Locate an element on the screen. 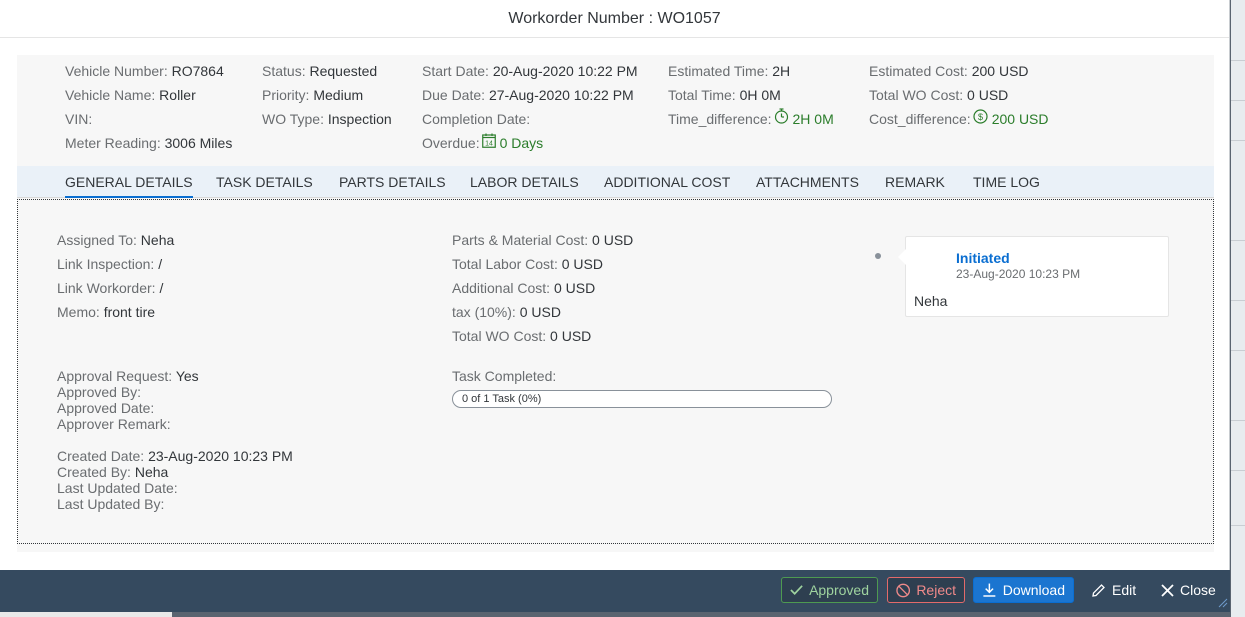 Image resolution: width=1245 pixels, height=617 pixels. detail-field: Parts & Material Cost: 0 USD is located at coordinates (543, 240).